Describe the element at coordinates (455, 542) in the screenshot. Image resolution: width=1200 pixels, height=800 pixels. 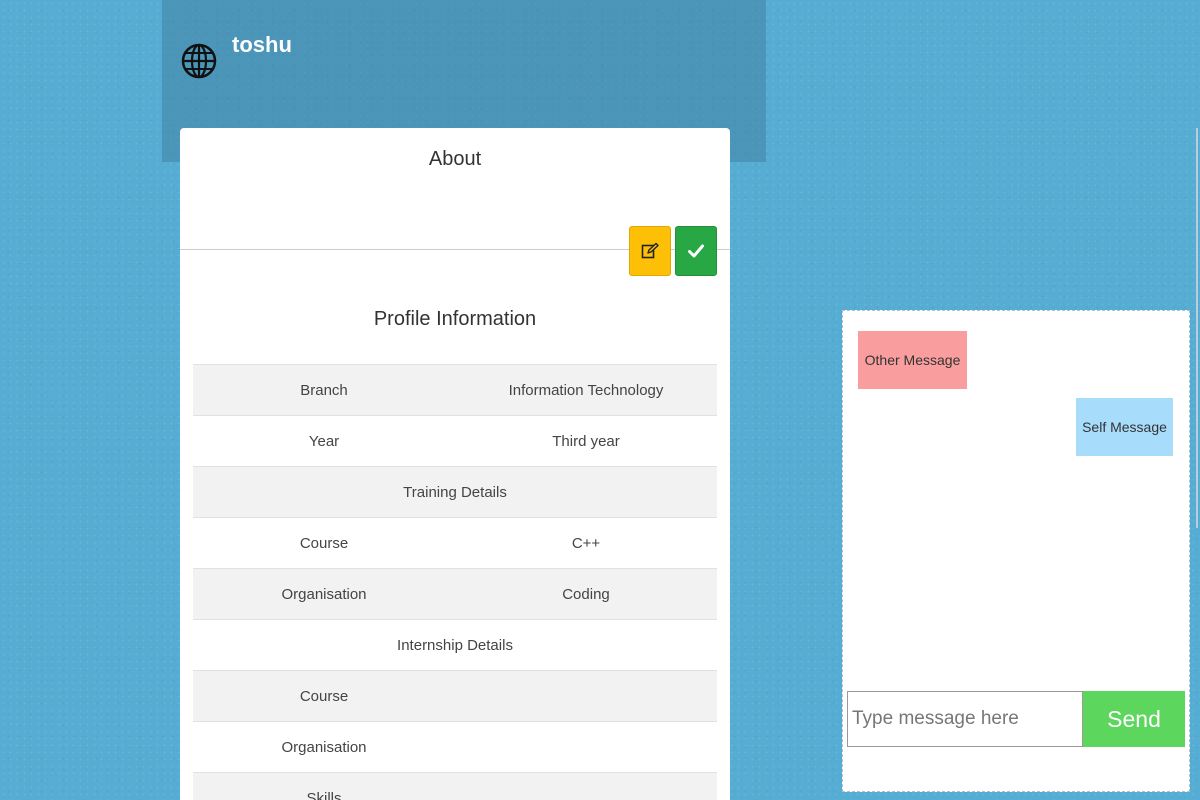
I see `table-row: Course C++` at that location.